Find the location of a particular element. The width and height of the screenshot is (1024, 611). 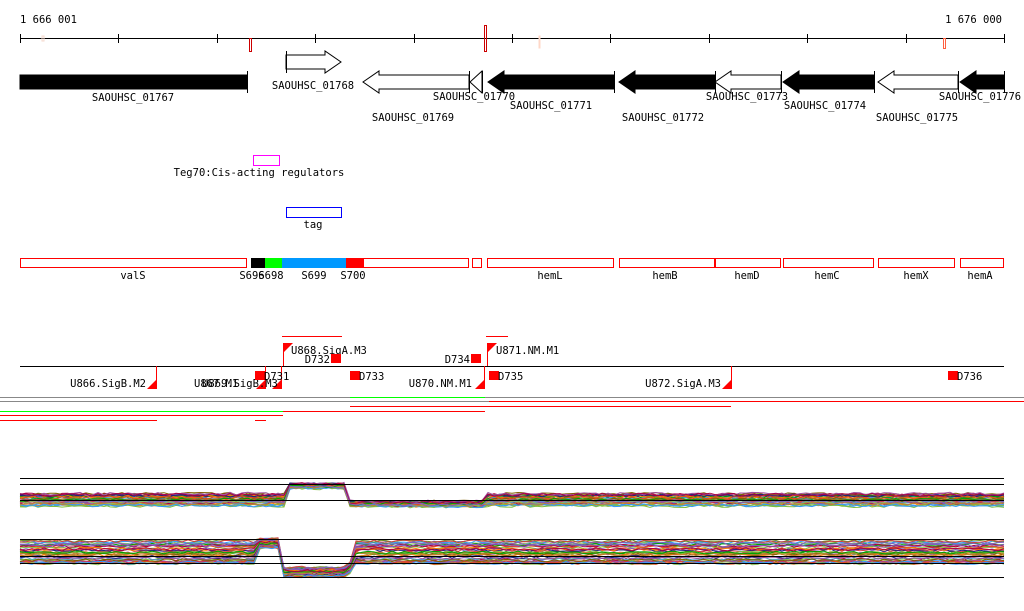

regulator-box is located at coordinates (266, 160).